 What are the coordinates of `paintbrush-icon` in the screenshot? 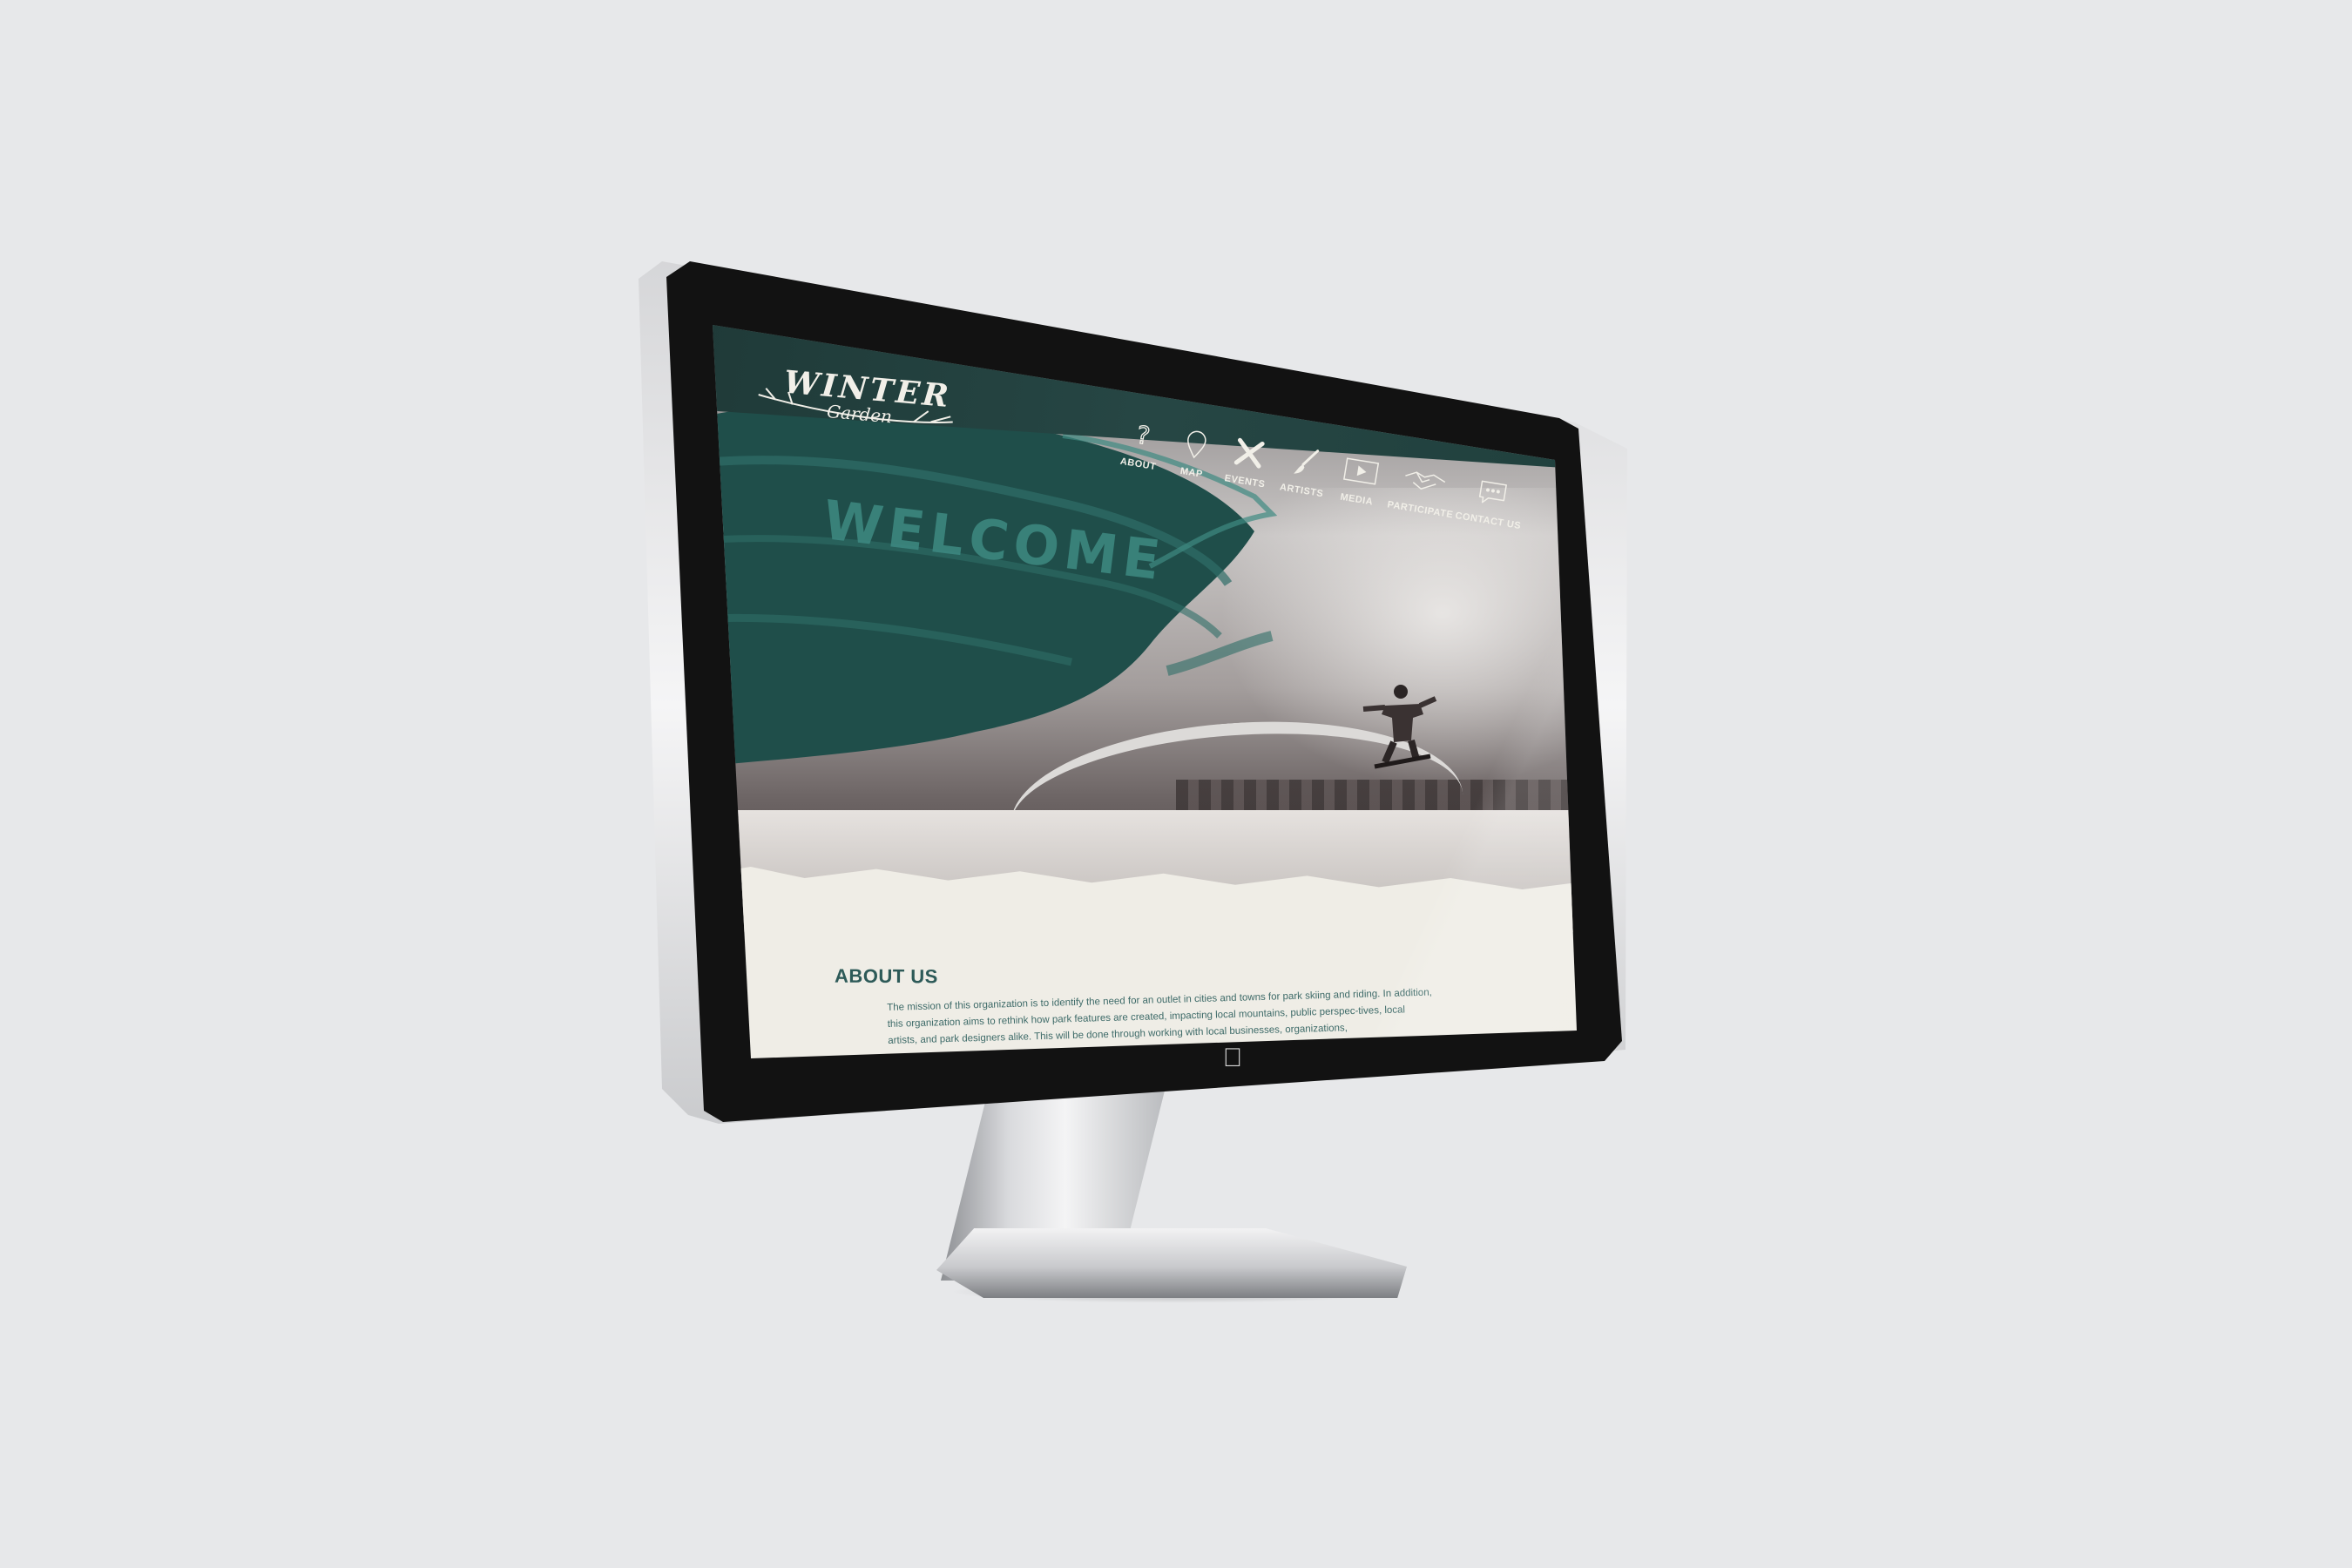 It's located at (1307, 461).